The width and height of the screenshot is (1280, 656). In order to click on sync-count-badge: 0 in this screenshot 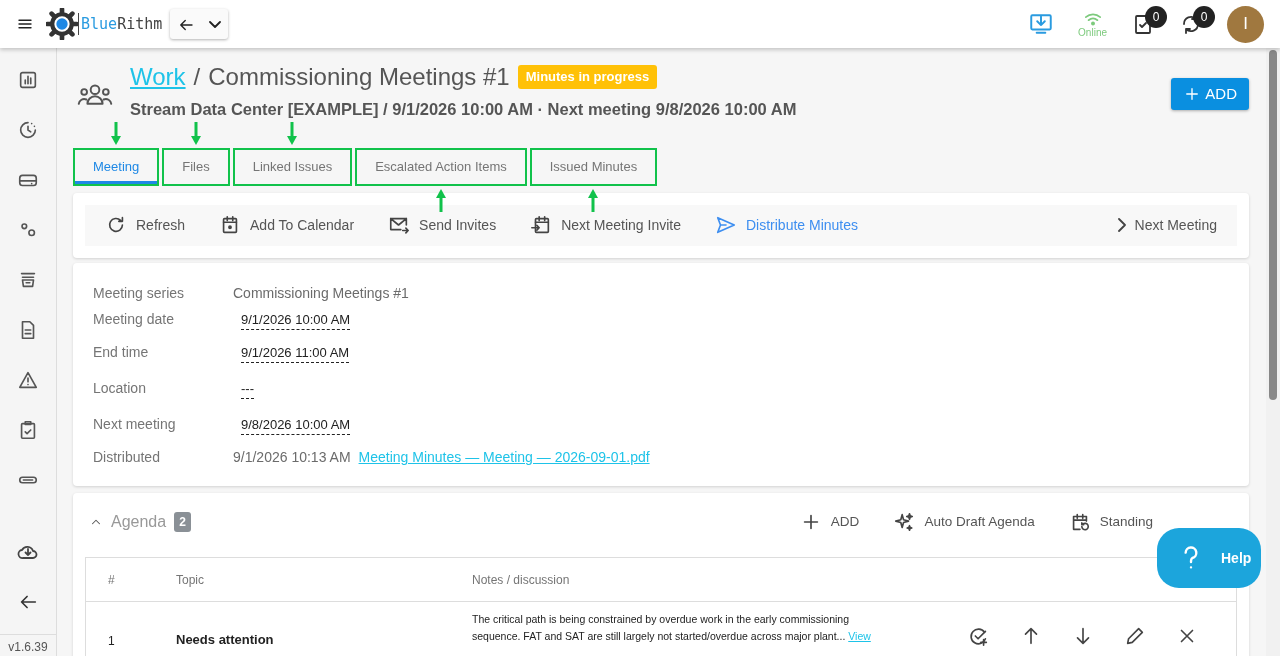, I will do `click(1204, 16)`.